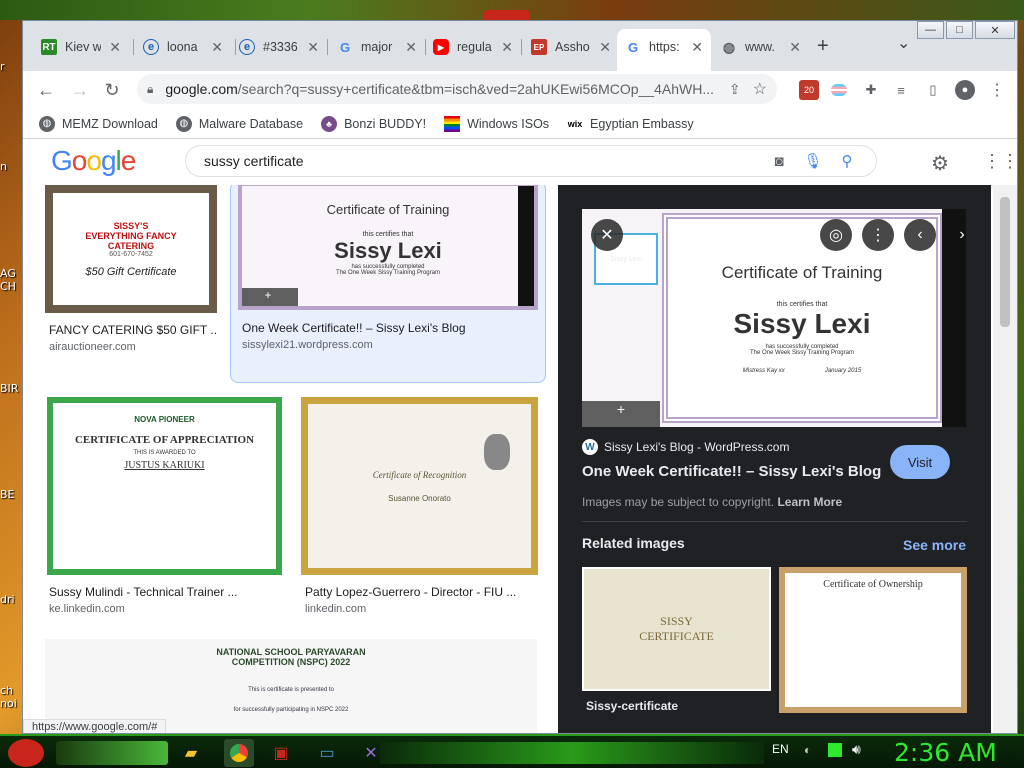 The image size is (1024, 768). Describe the element at coordinates (760, 89) in the screenshot. I see `bookmark-star-icon: ☆` at that location.